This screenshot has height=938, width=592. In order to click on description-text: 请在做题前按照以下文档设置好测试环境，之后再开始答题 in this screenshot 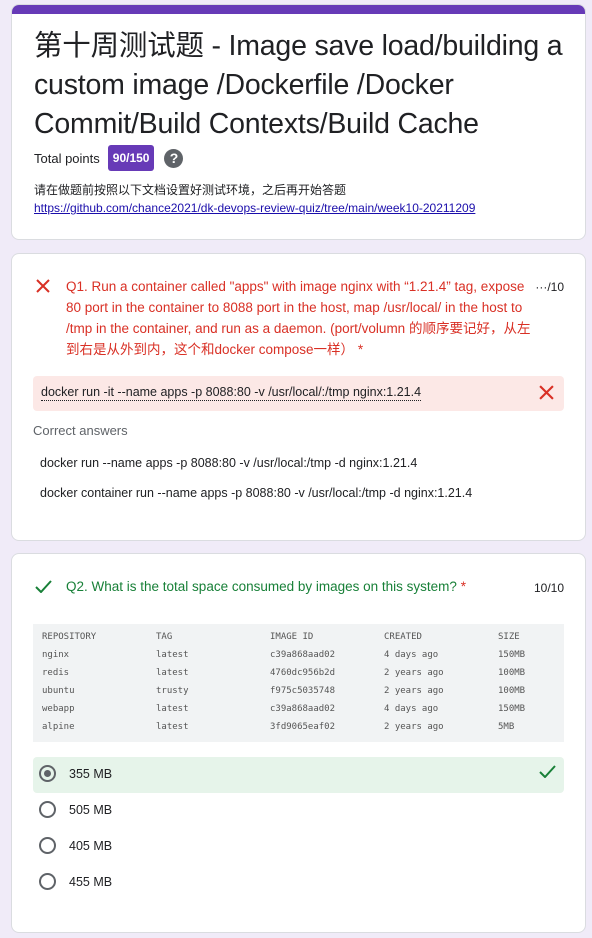, I will do `click(190, 190)`.